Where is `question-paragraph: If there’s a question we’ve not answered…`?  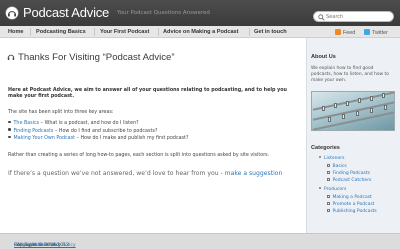 question-paragraph: If there’s a question we’ve not answered… is located at coordinates (145, 173).